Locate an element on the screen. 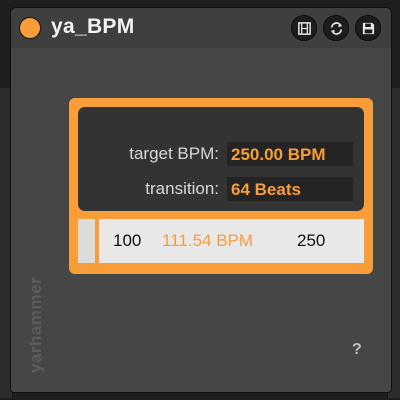 Image resolution: width=400 pixels, height=400 pixels. help-button: ? is located at coordinates (357, 350).